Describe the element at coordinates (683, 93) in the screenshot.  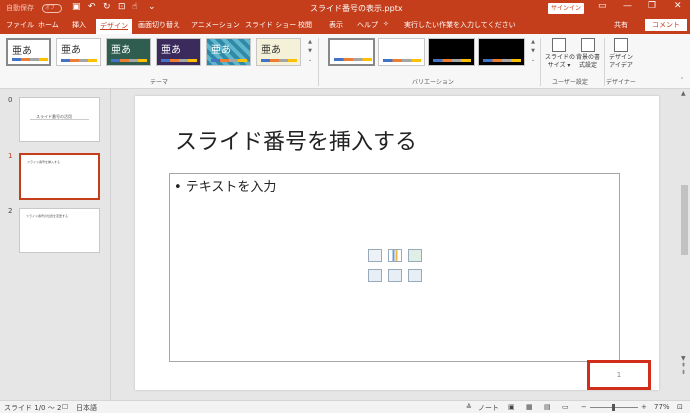
I see `scroll-up-icon: ▲` at that location.